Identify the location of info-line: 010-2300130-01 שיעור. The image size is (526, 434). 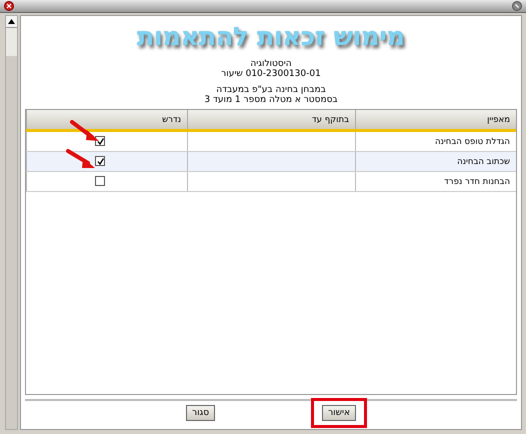
(271, 74).